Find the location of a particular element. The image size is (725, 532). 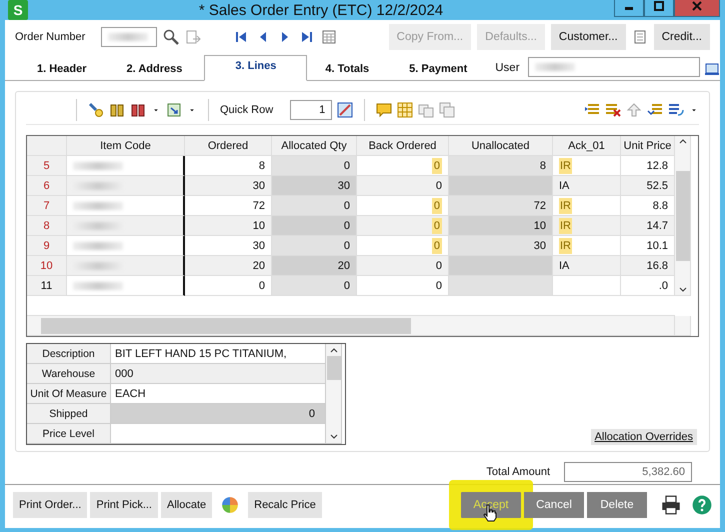

total-amount-field: 5,382.60 is located at coordinates (628, 472).